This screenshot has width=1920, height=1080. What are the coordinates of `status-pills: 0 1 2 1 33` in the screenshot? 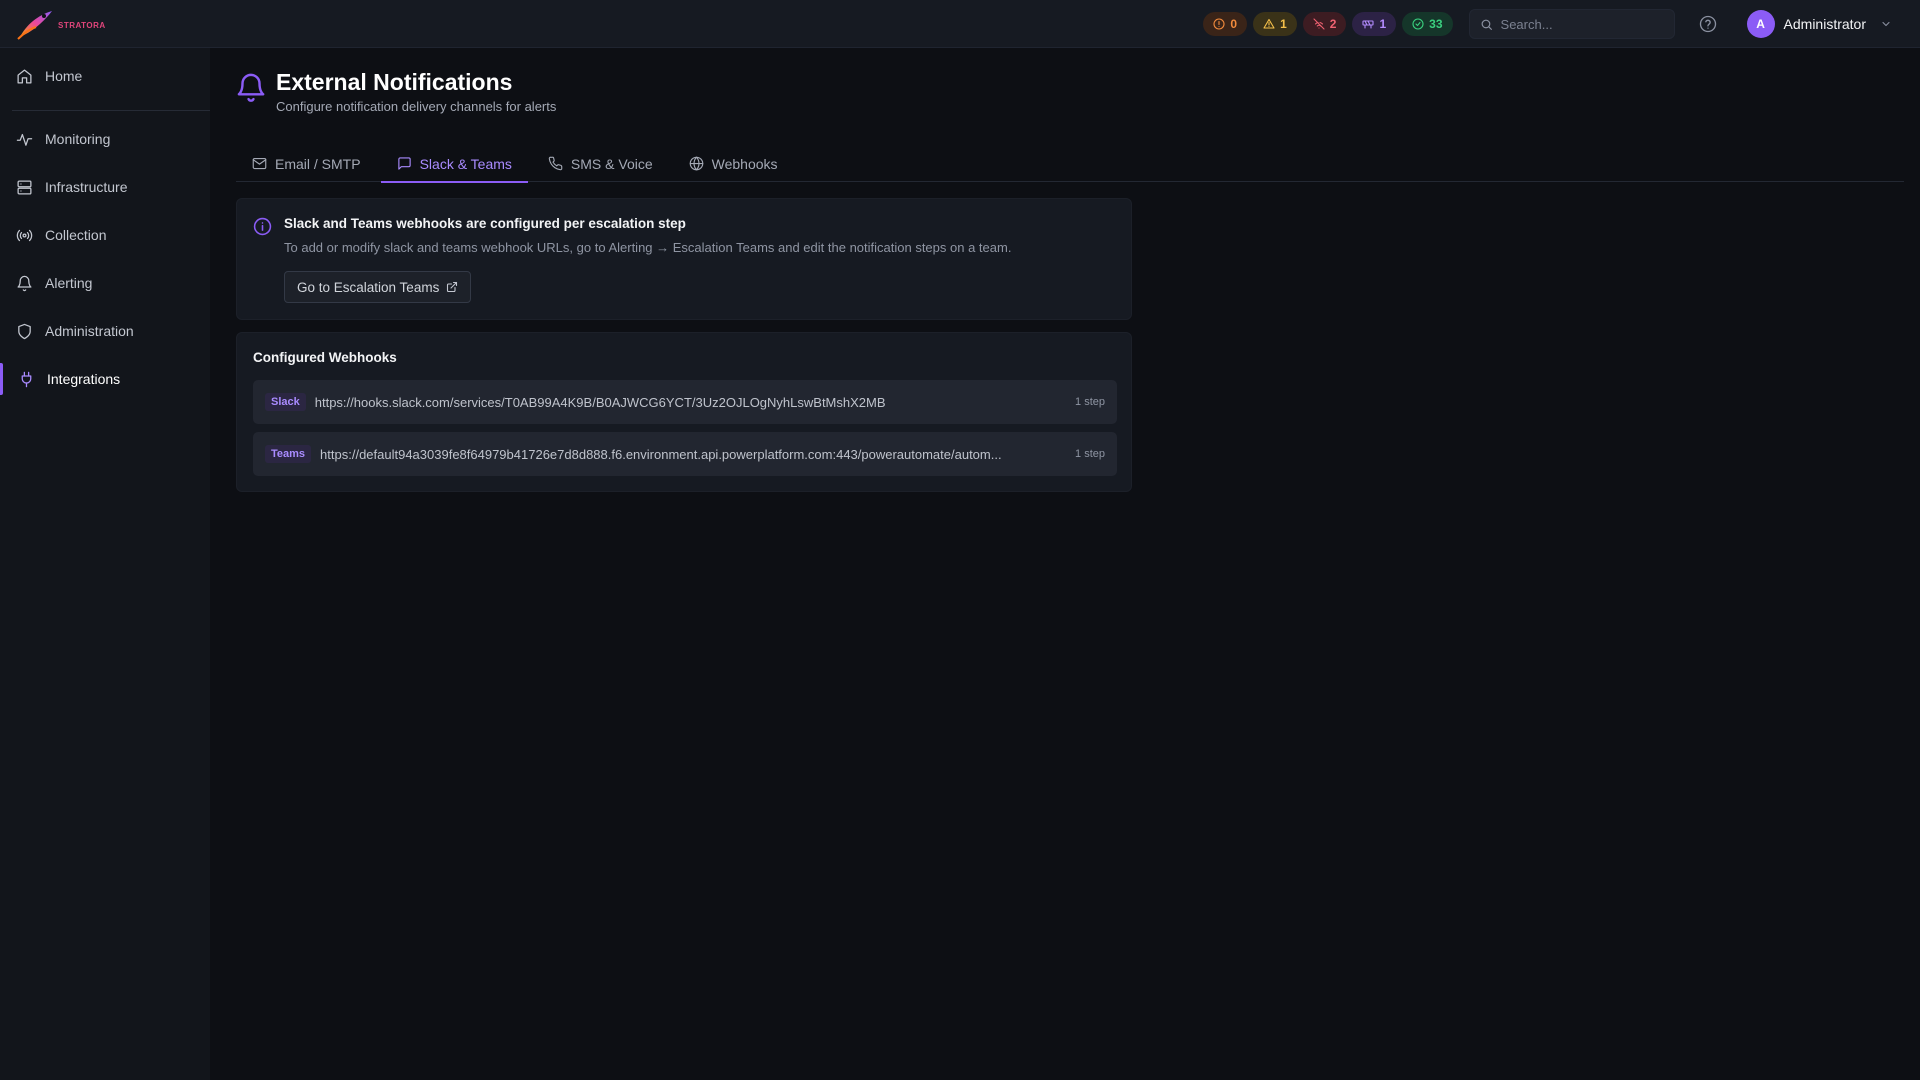 It's located at (1328, 24).